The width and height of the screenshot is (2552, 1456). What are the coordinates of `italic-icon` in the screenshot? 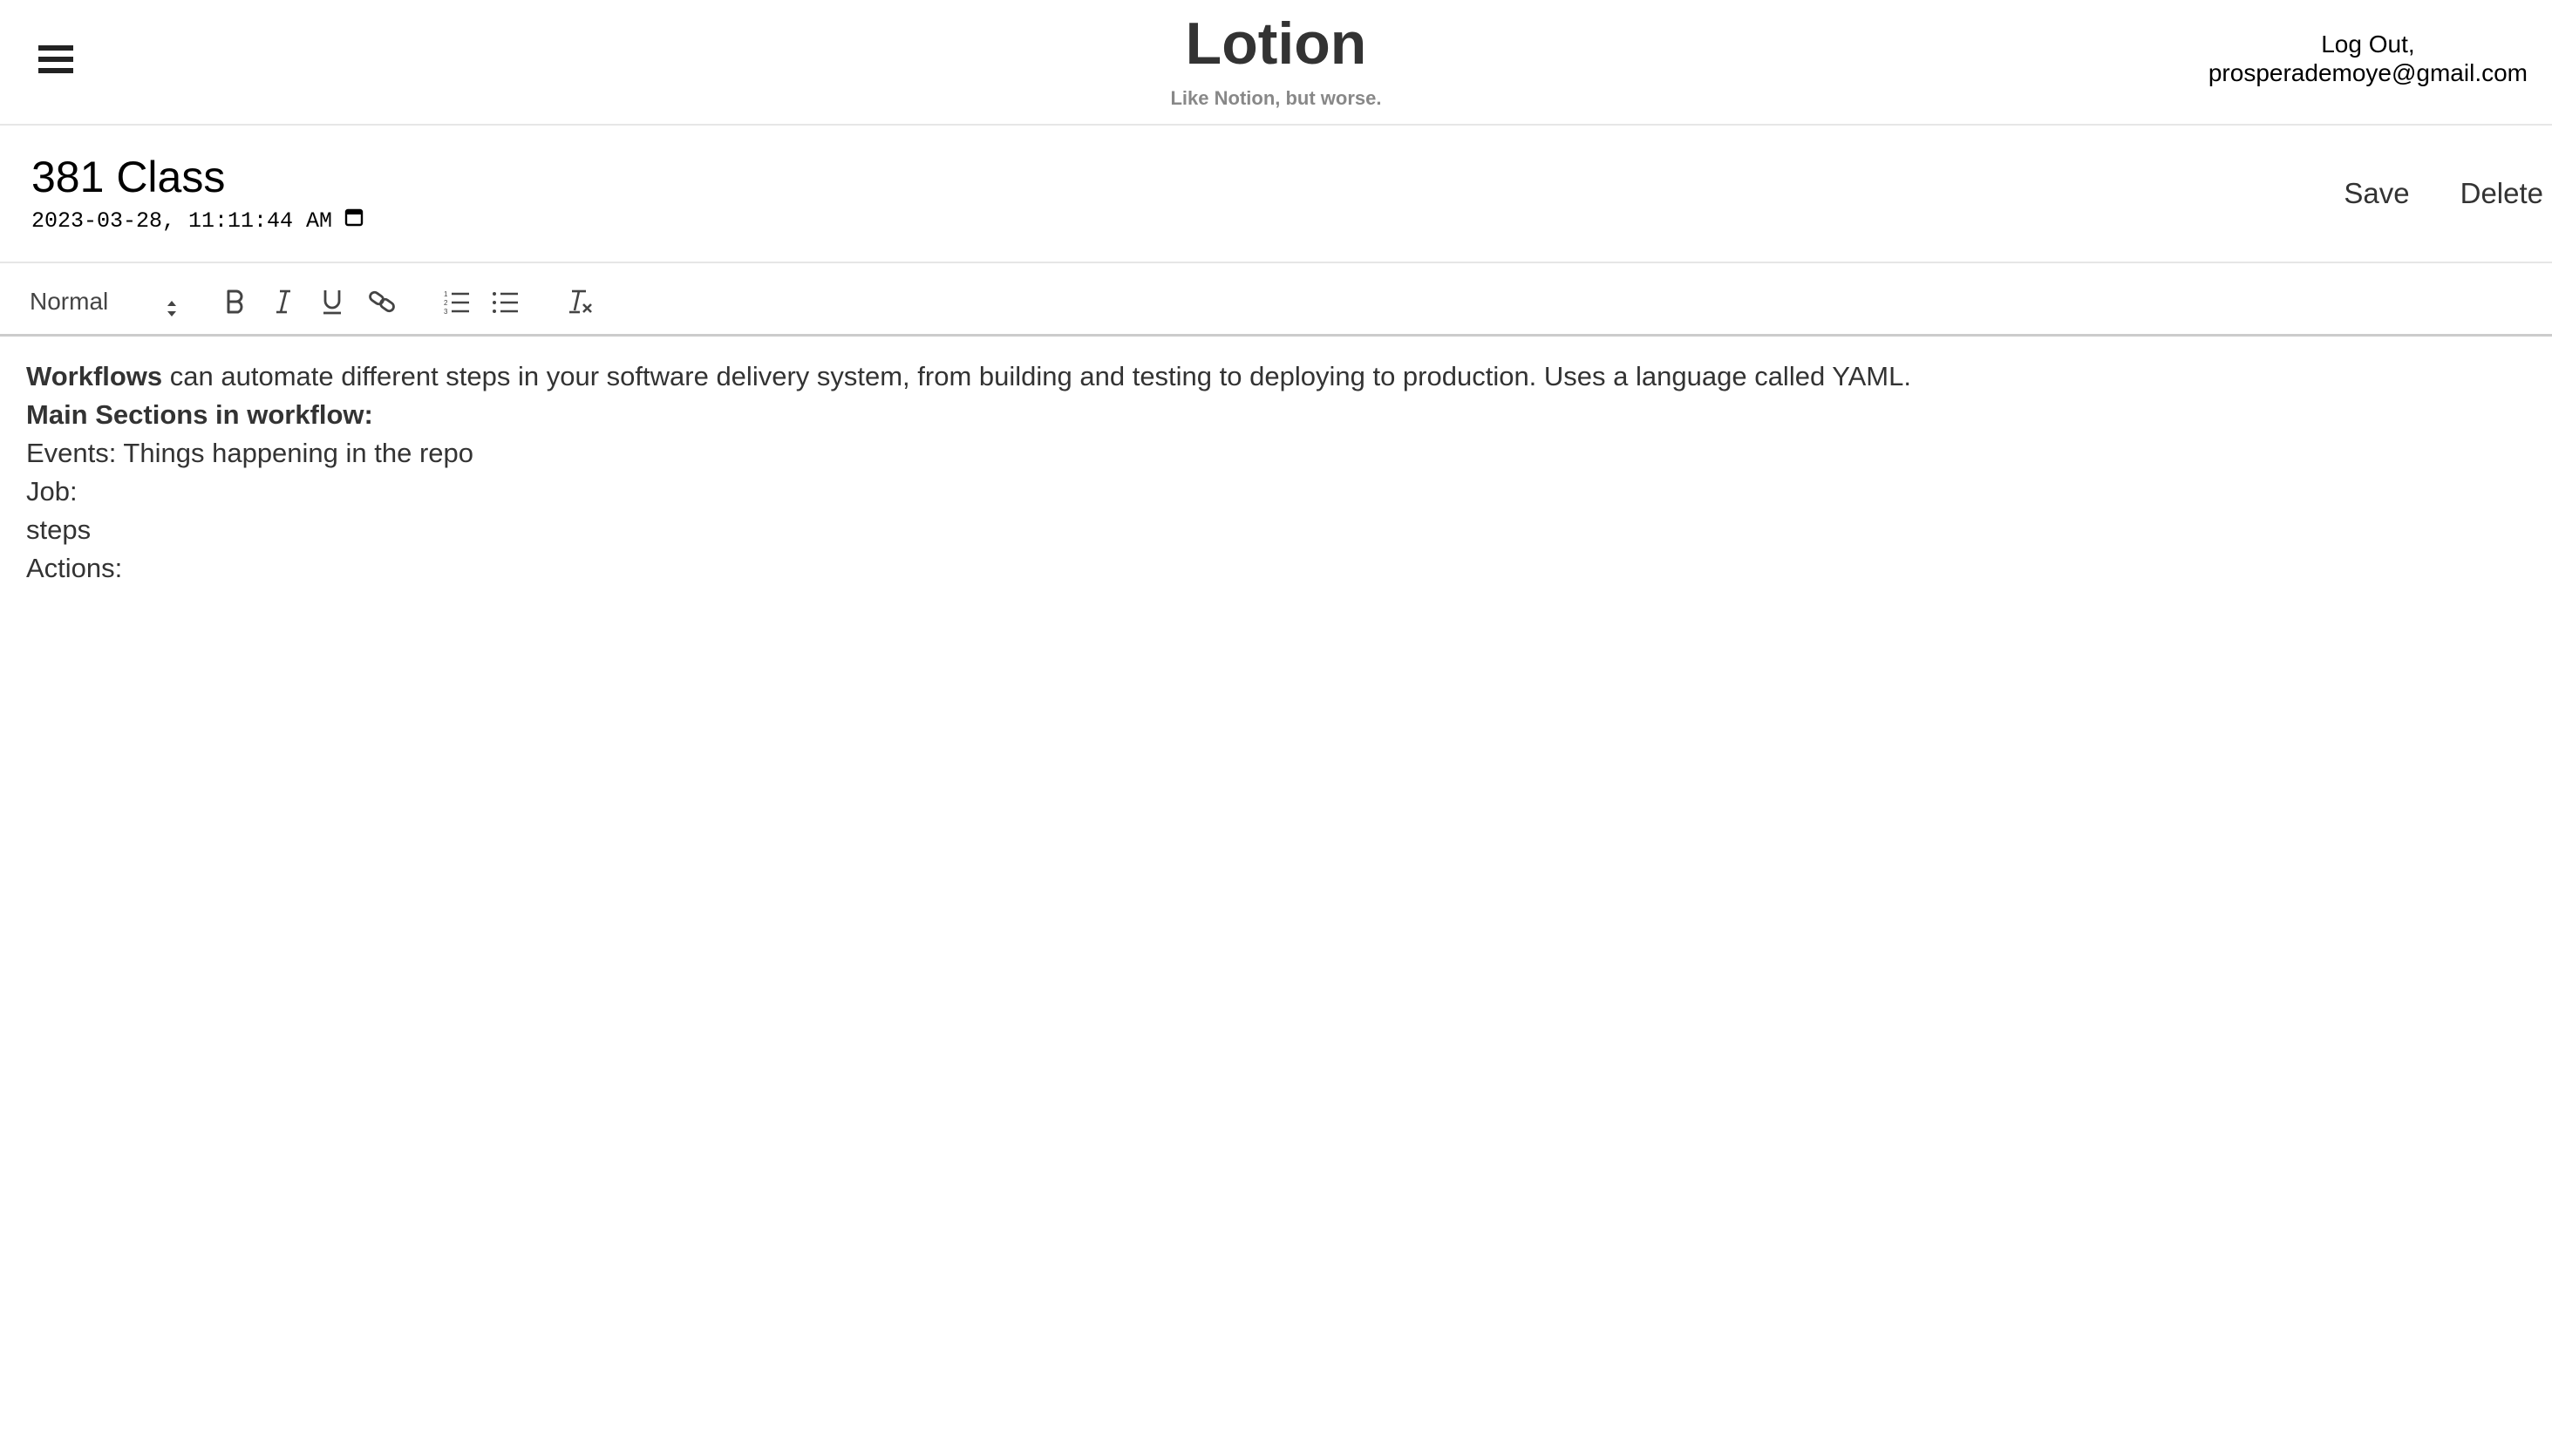 It's located at (284, 301).